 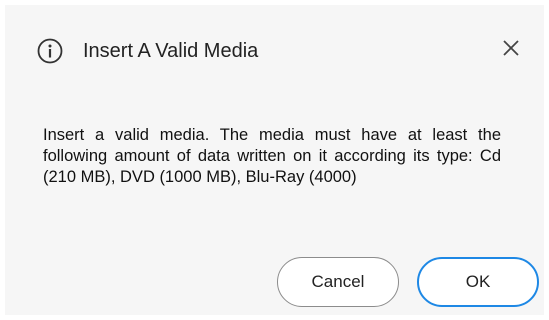 What do you see at coordinates (171, 51) in the screenshot?
I see `dialog-title: Insert A Valid Media` at bounding box center [171, 51].